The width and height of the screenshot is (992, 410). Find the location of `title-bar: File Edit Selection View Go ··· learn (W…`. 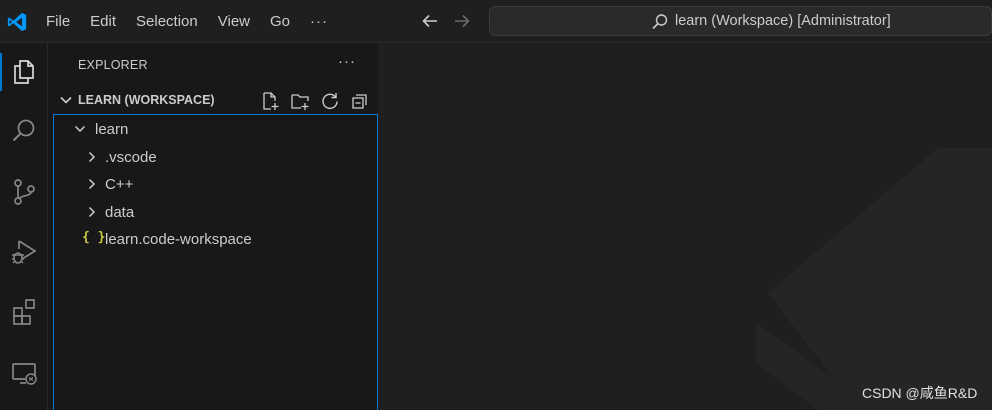

title-bar: File Edit Selection View Go ··· learn (W… is located at coordinates (496, 21).